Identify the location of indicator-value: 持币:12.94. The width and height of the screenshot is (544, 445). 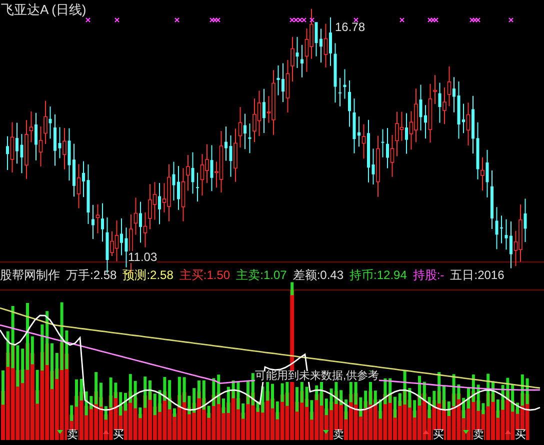
(378, 275).